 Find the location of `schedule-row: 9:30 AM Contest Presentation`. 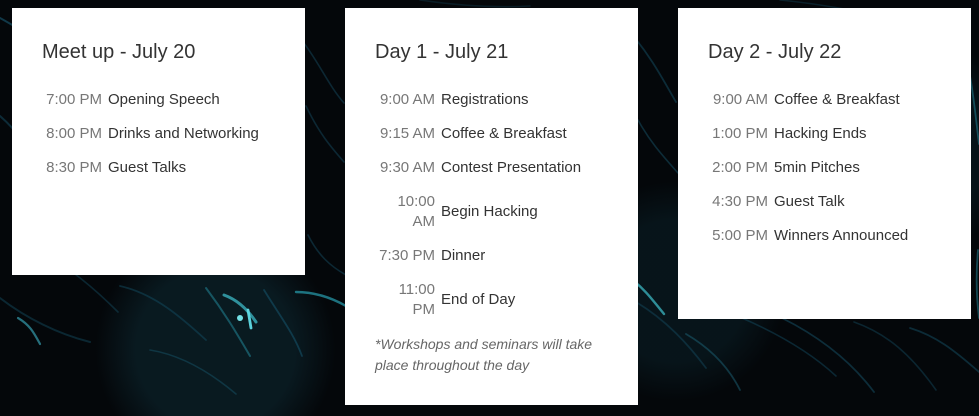

schedule-row: 9:30 AM Contest Presentation is located at coordinates (491, 168).